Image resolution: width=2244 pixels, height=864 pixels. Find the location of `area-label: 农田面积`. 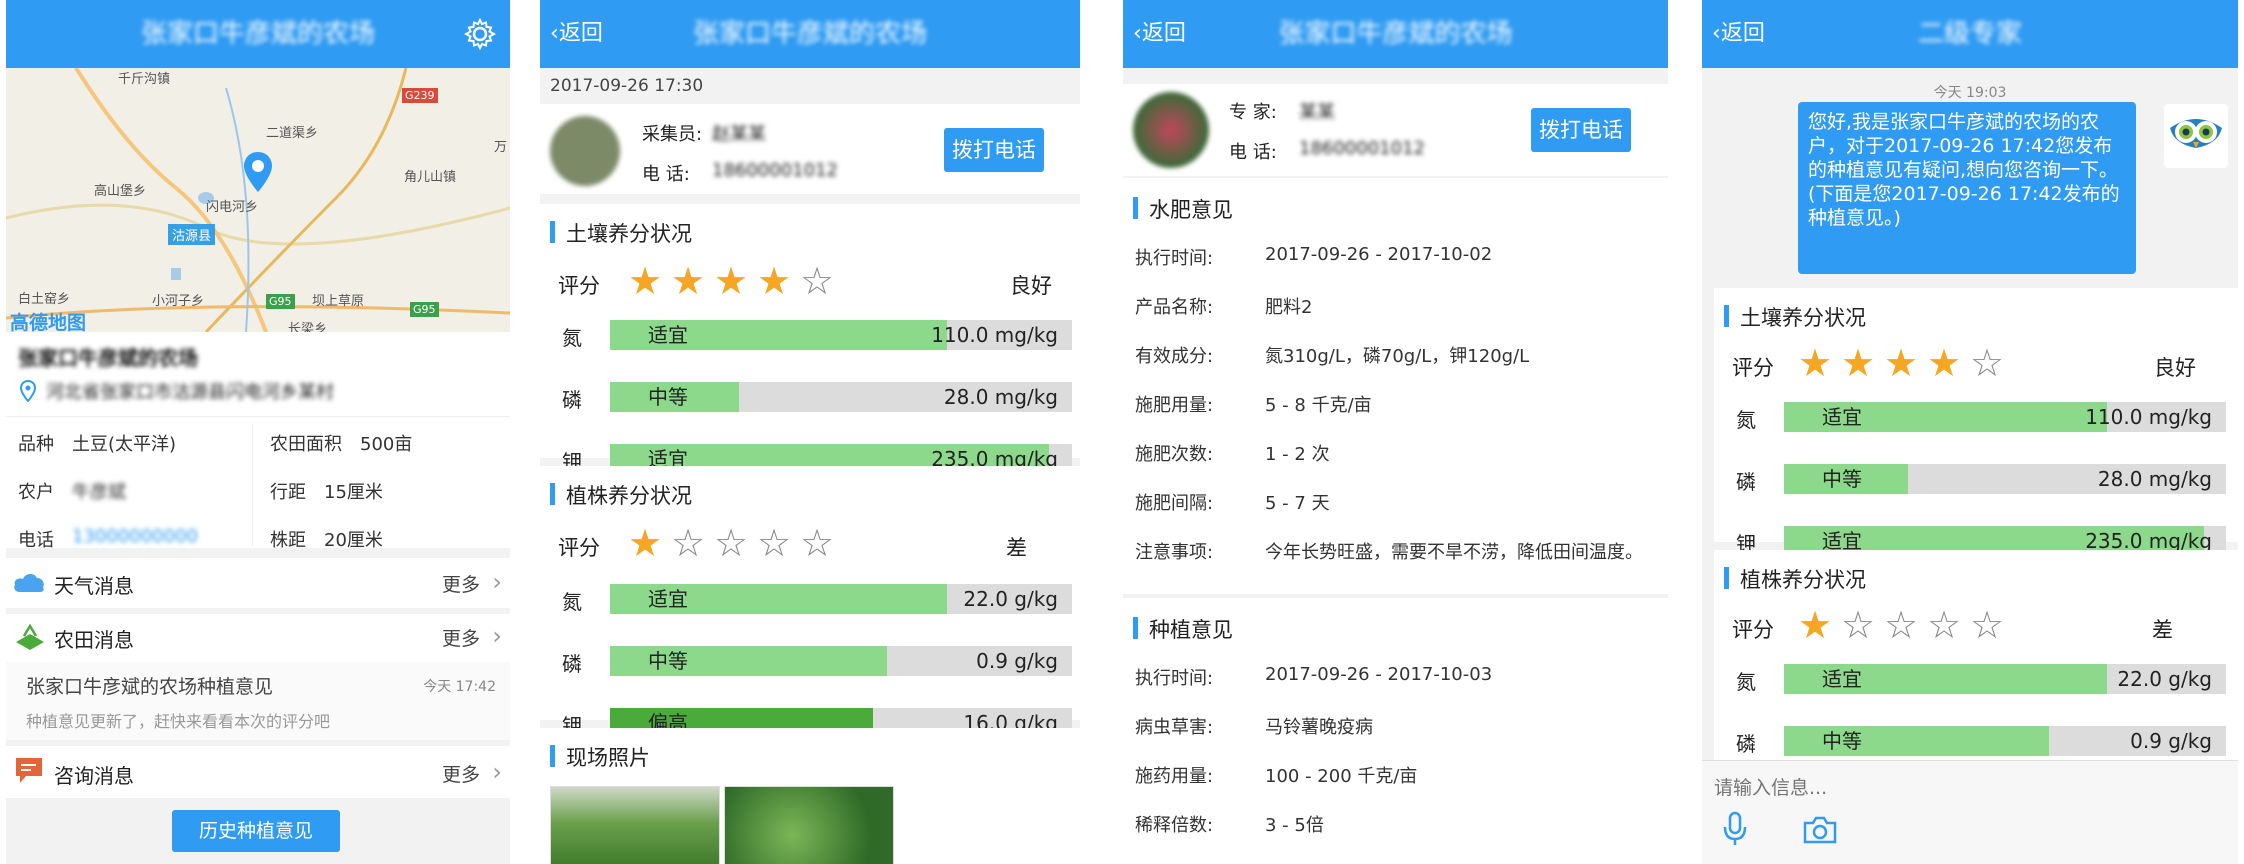

area-label: 农田面积 is located at coordinates (306, 444).